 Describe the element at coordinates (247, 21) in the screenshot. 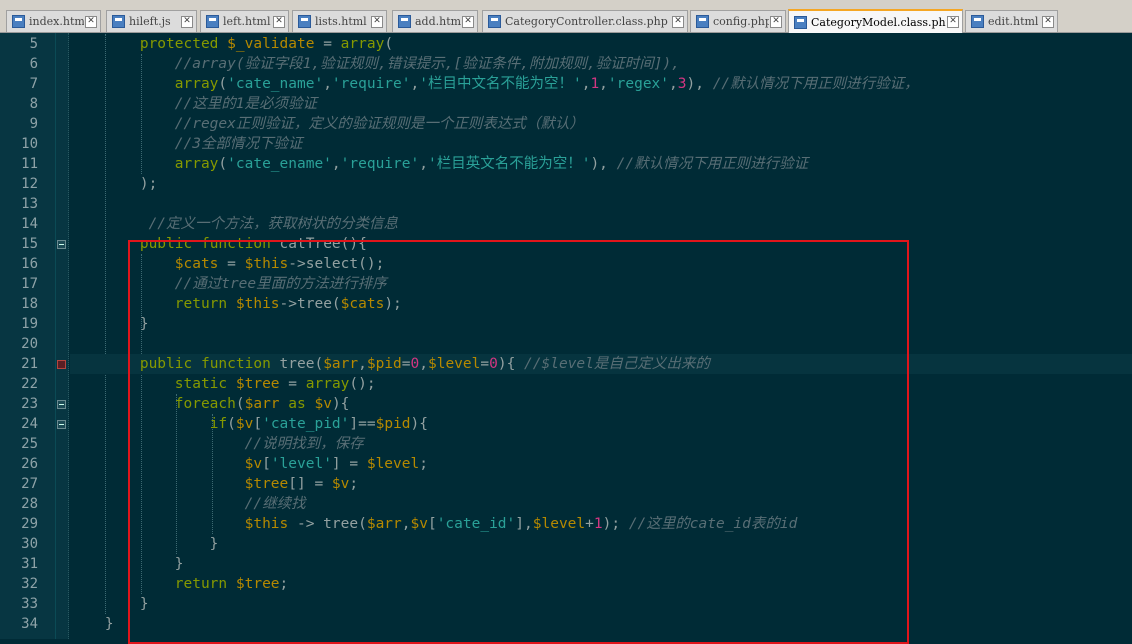

I see `tab-label: left.html` at that location.